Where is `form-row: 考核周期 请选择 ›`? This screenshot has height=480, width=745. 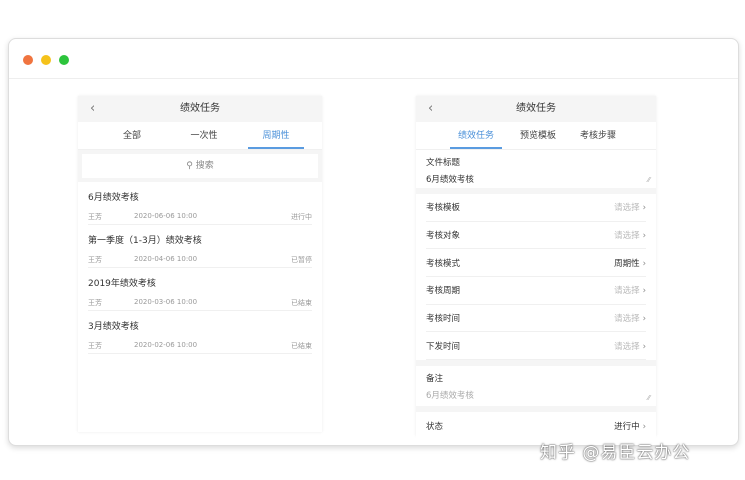
form-row: 考核周期 请选择 › is located at coordinates (536, 291).